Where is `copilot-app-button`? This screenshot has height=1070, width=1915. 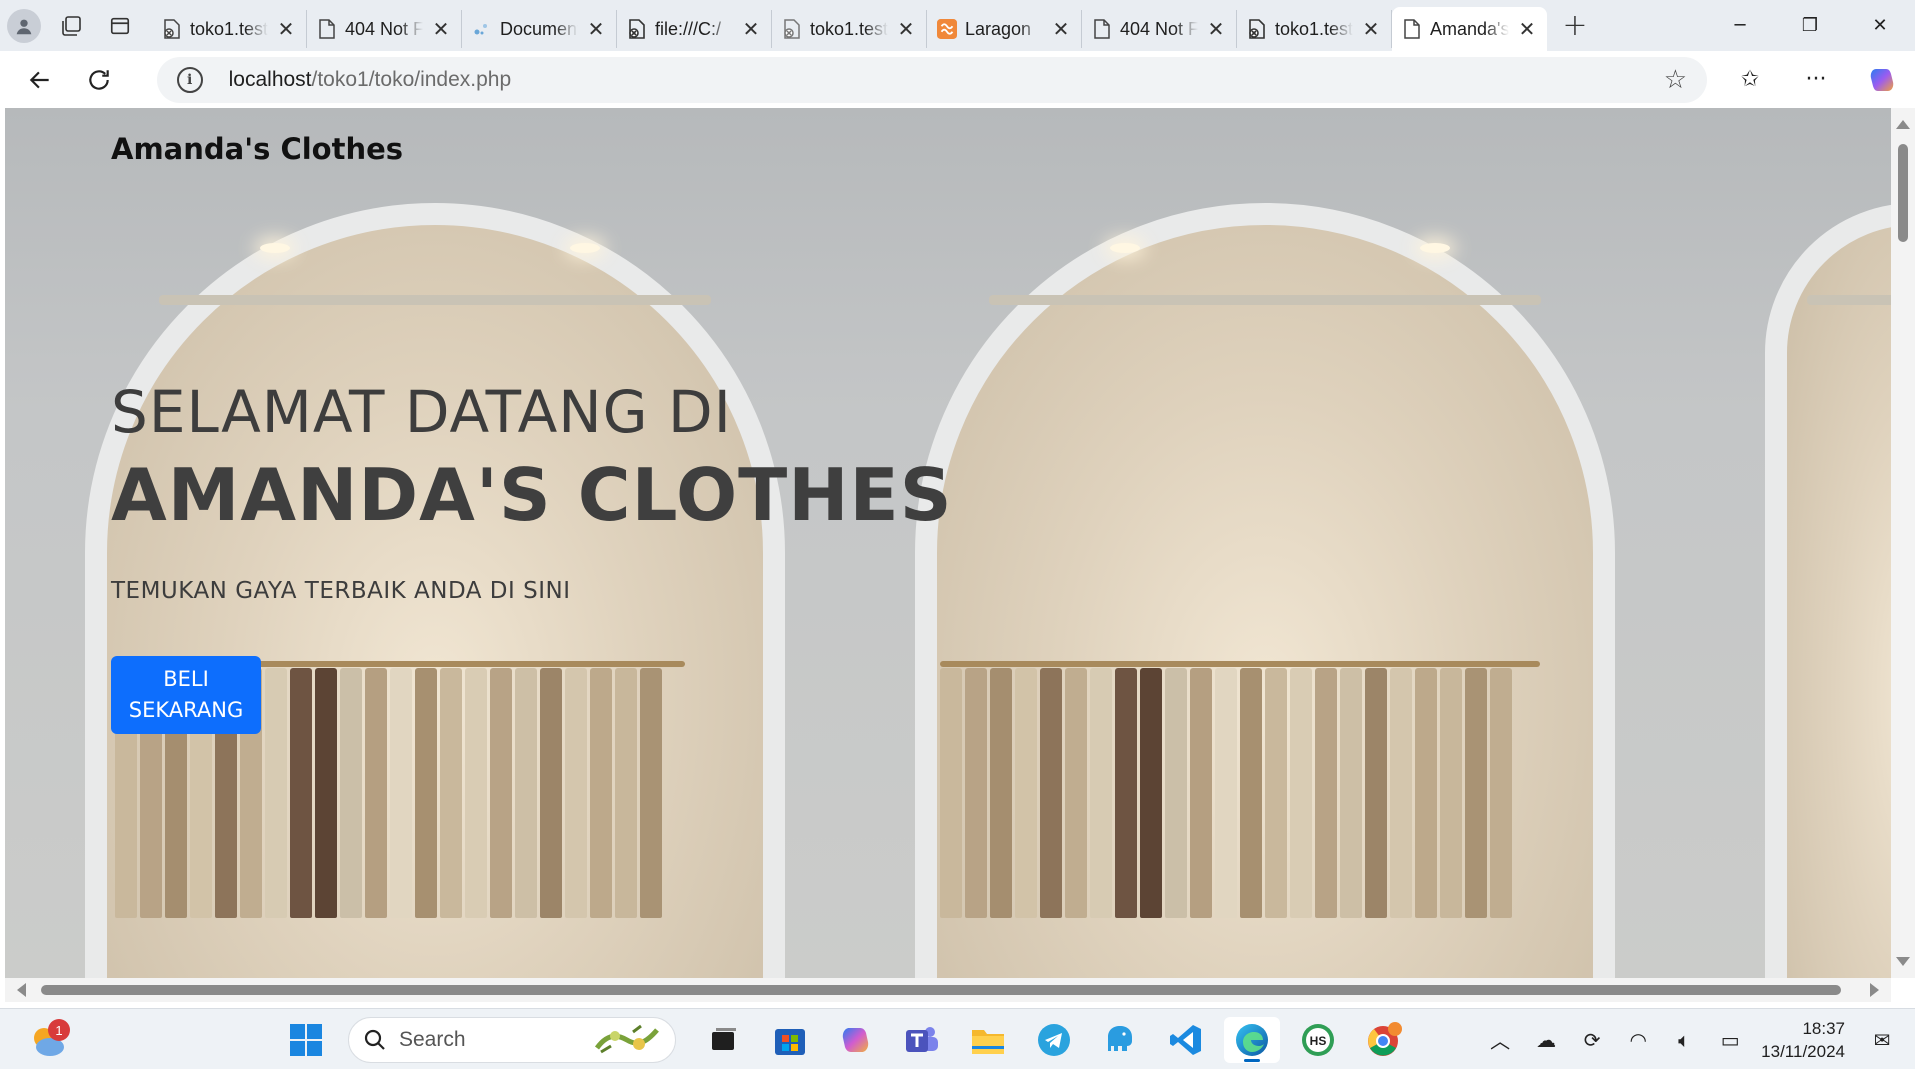 copilot-app-button is located at coordinates (856, 1040).